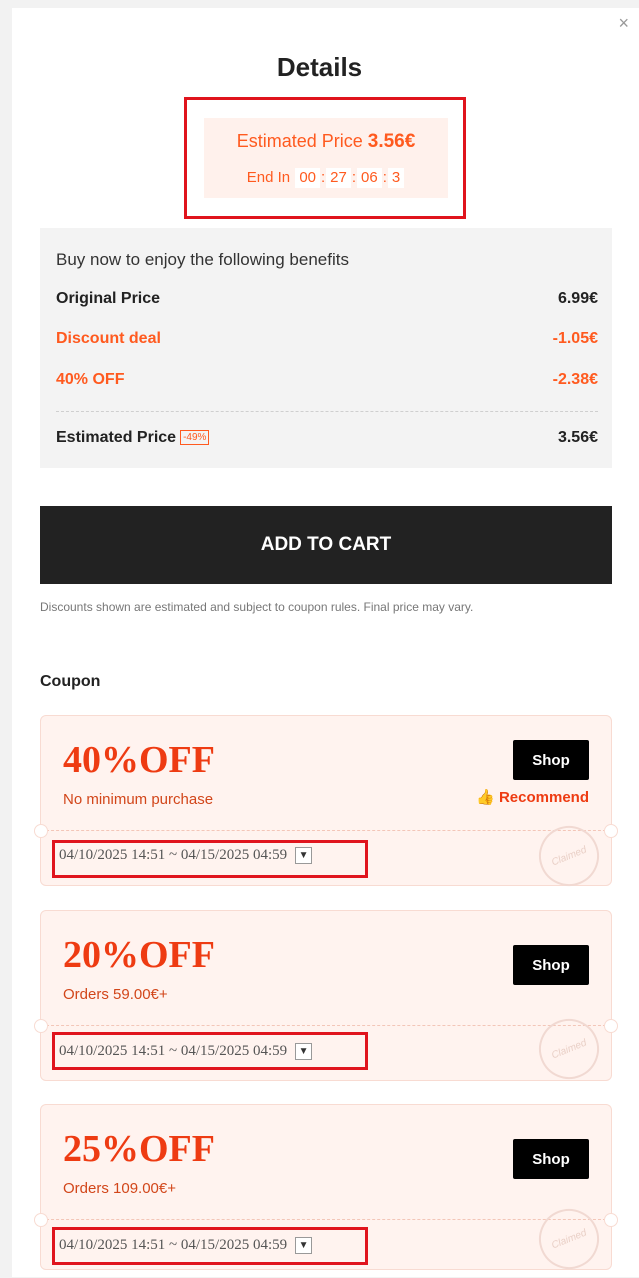 The image size is (639, 1278). What do you see at coordinates (319, 67) in the screenshot?
I see `page-title: Details` at bounding box center [319, 67].